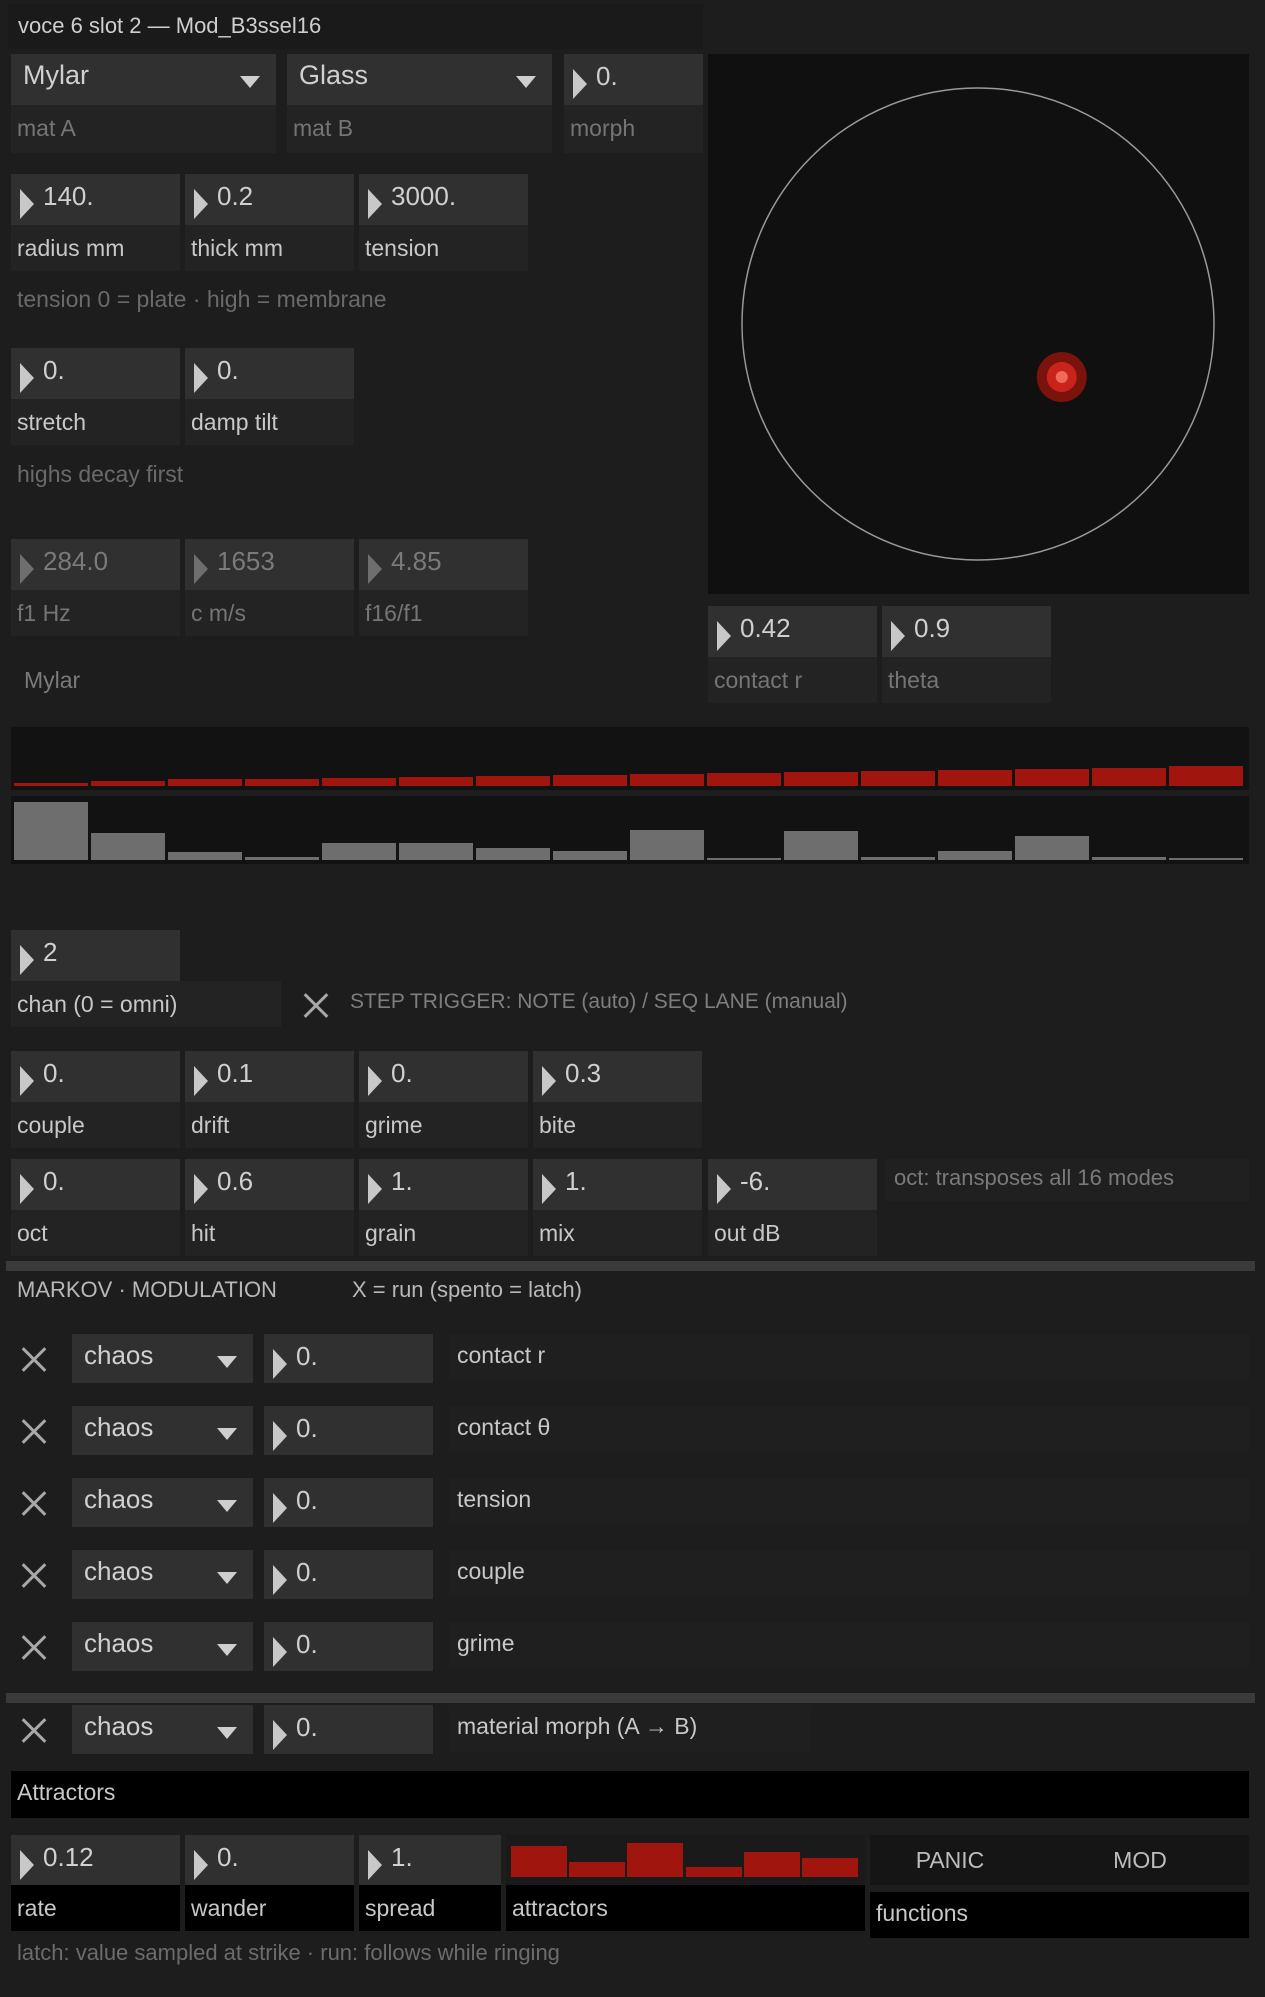 This screenshot has height=1997, width=1265. What do you see at coordinates (443, 564) in the screenshot?
I see `ratio-readout: 4.85` at bounding box center [443, 564].